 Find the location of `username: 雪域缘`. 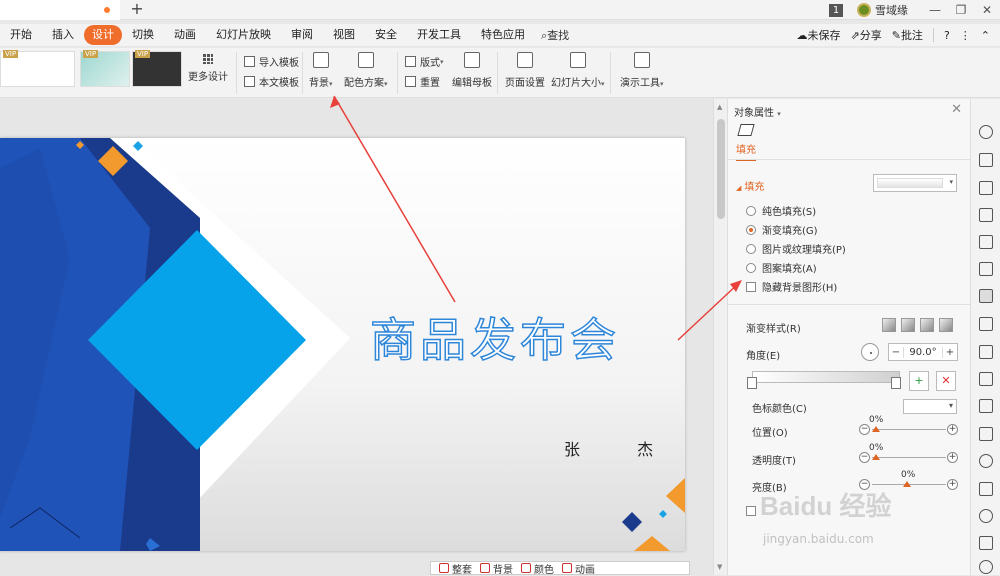

username: 雪域缘 is located at coordinates (891, 10).